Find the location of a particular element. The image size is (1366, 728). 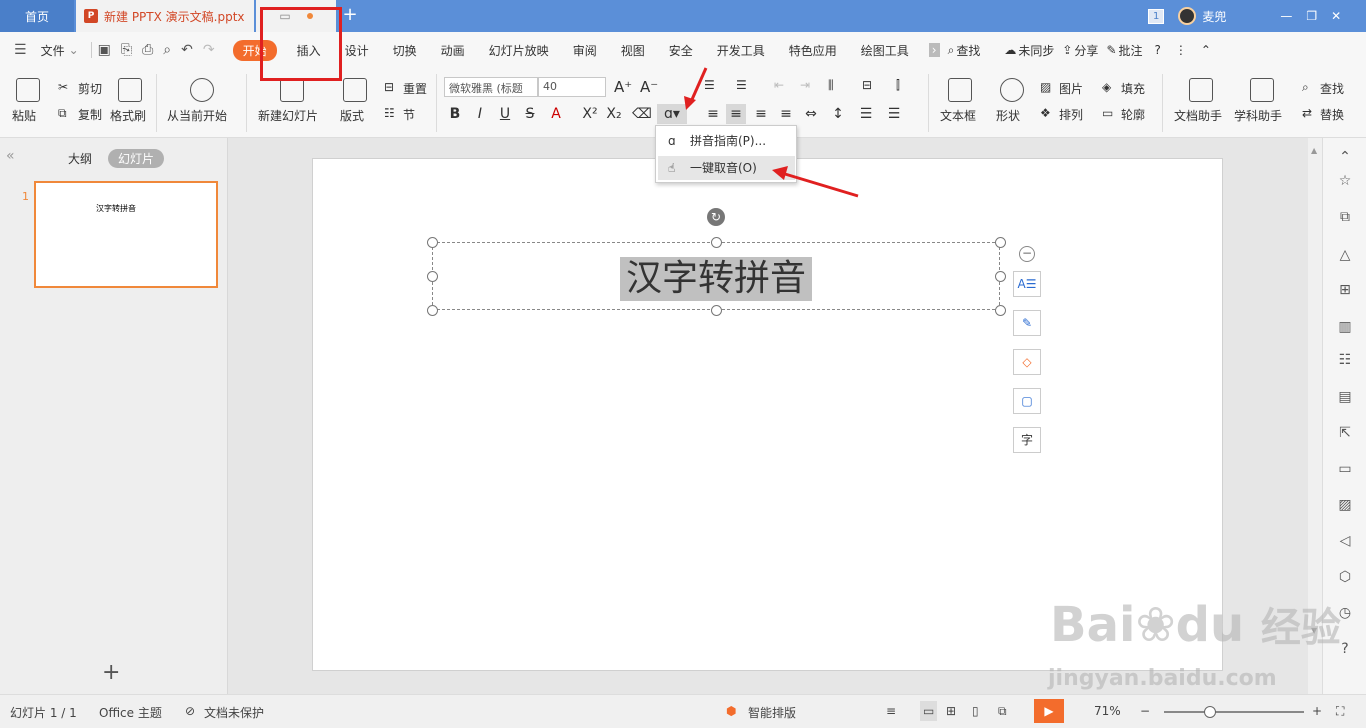

zoom-level: 71% is located at coordinates (1107, 711).